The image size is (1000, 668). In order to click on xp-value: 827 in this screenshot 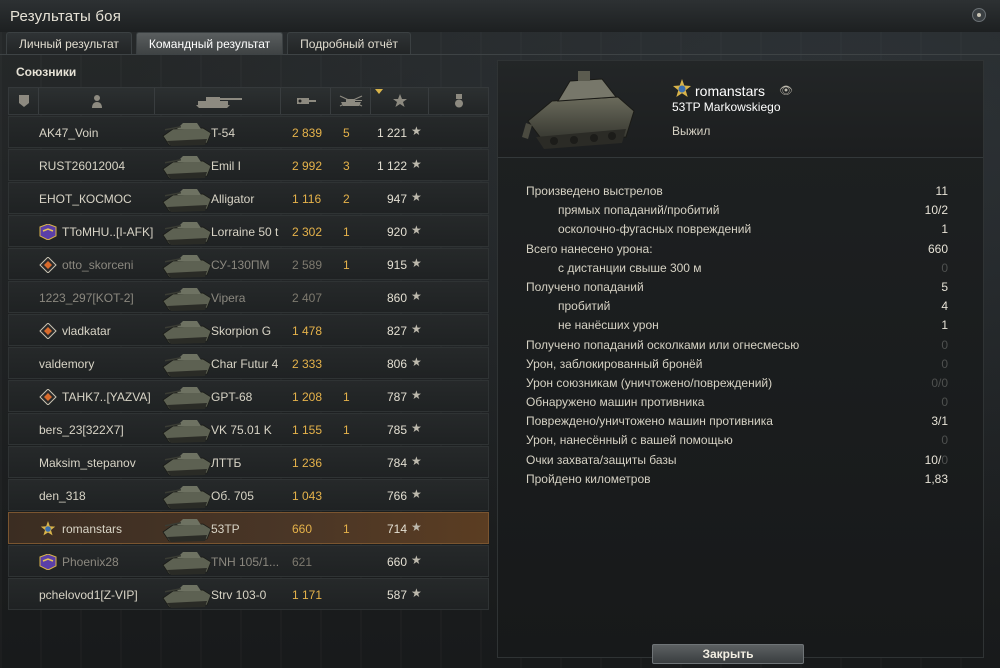, I will do `click(396, 331)`.